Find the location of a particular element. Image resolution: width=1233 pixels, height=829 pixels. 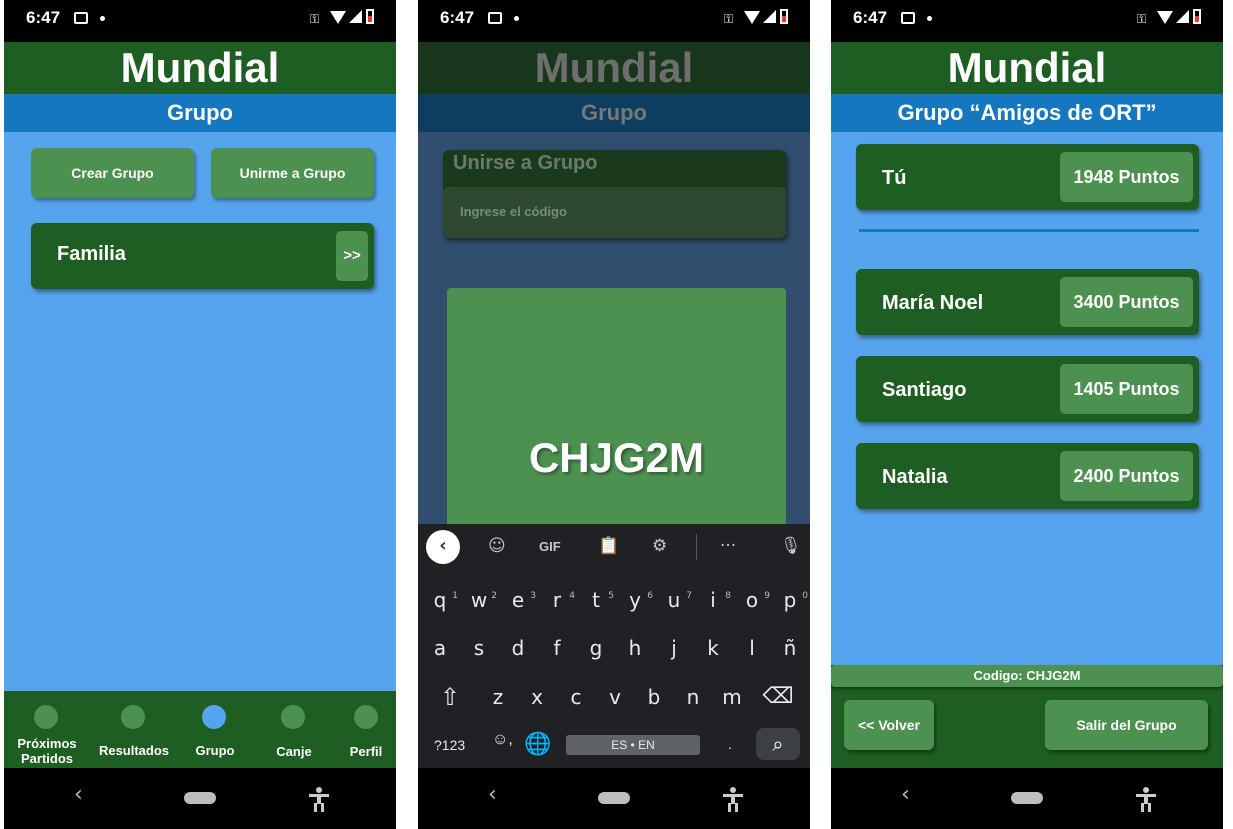

key-n-tilde: ñ is located at coordinates (790, 648).